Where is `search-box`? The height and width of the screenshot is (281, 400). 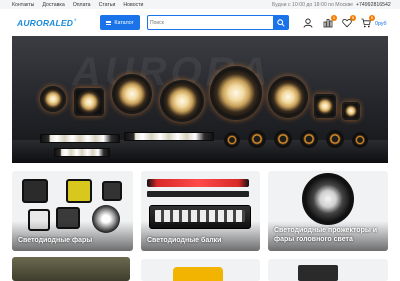
search-box is located at coordinates (218, 22).